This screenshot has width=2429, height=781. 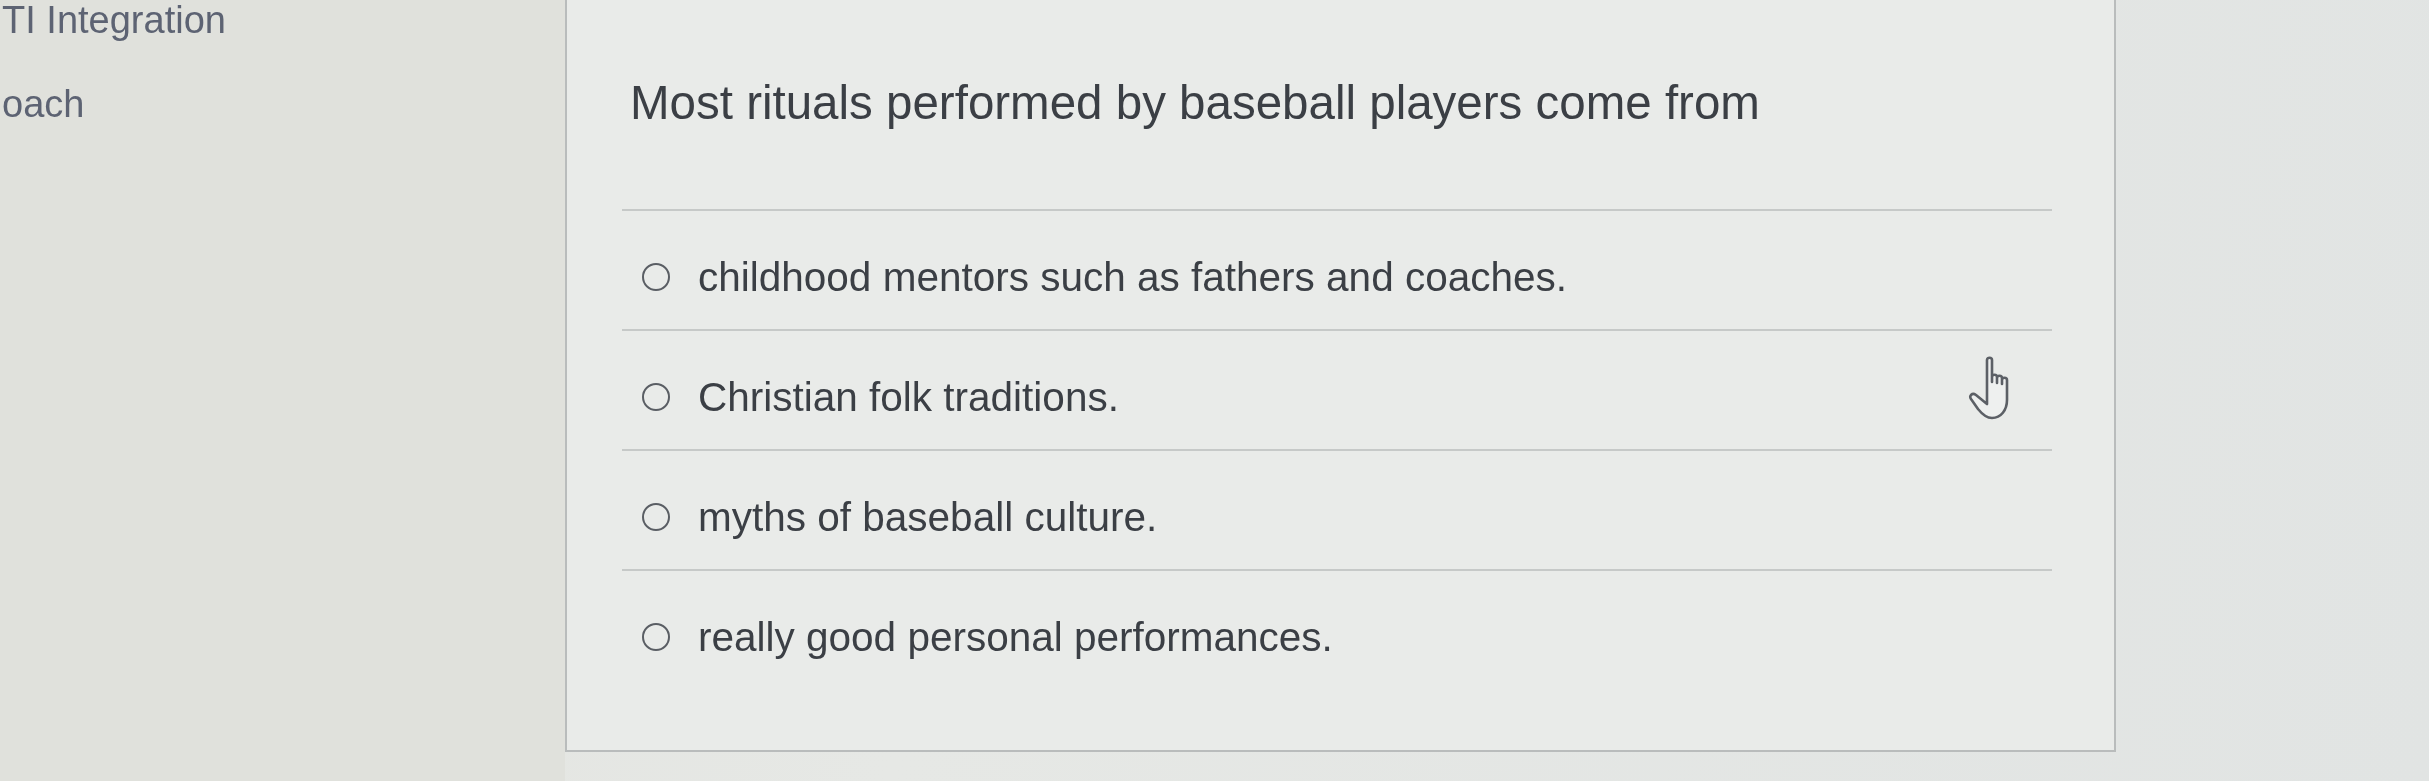 What do you see at coordinates (1337, 269) in the screenshot?
I see `answer-option: childhood mentors such as fathers and coaches.` at bounding box center [1337, 269].